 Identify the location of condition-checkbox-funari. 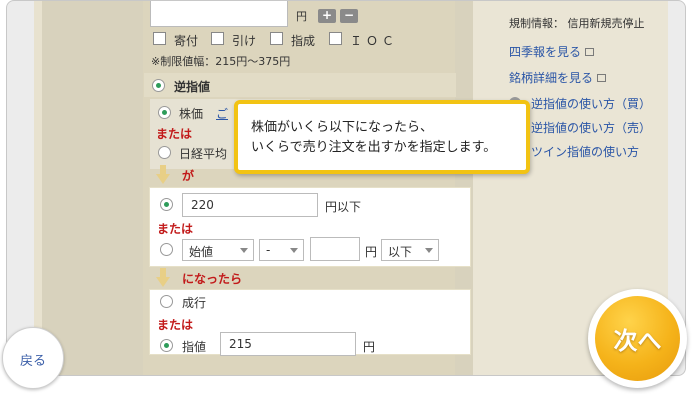
(276, 38).